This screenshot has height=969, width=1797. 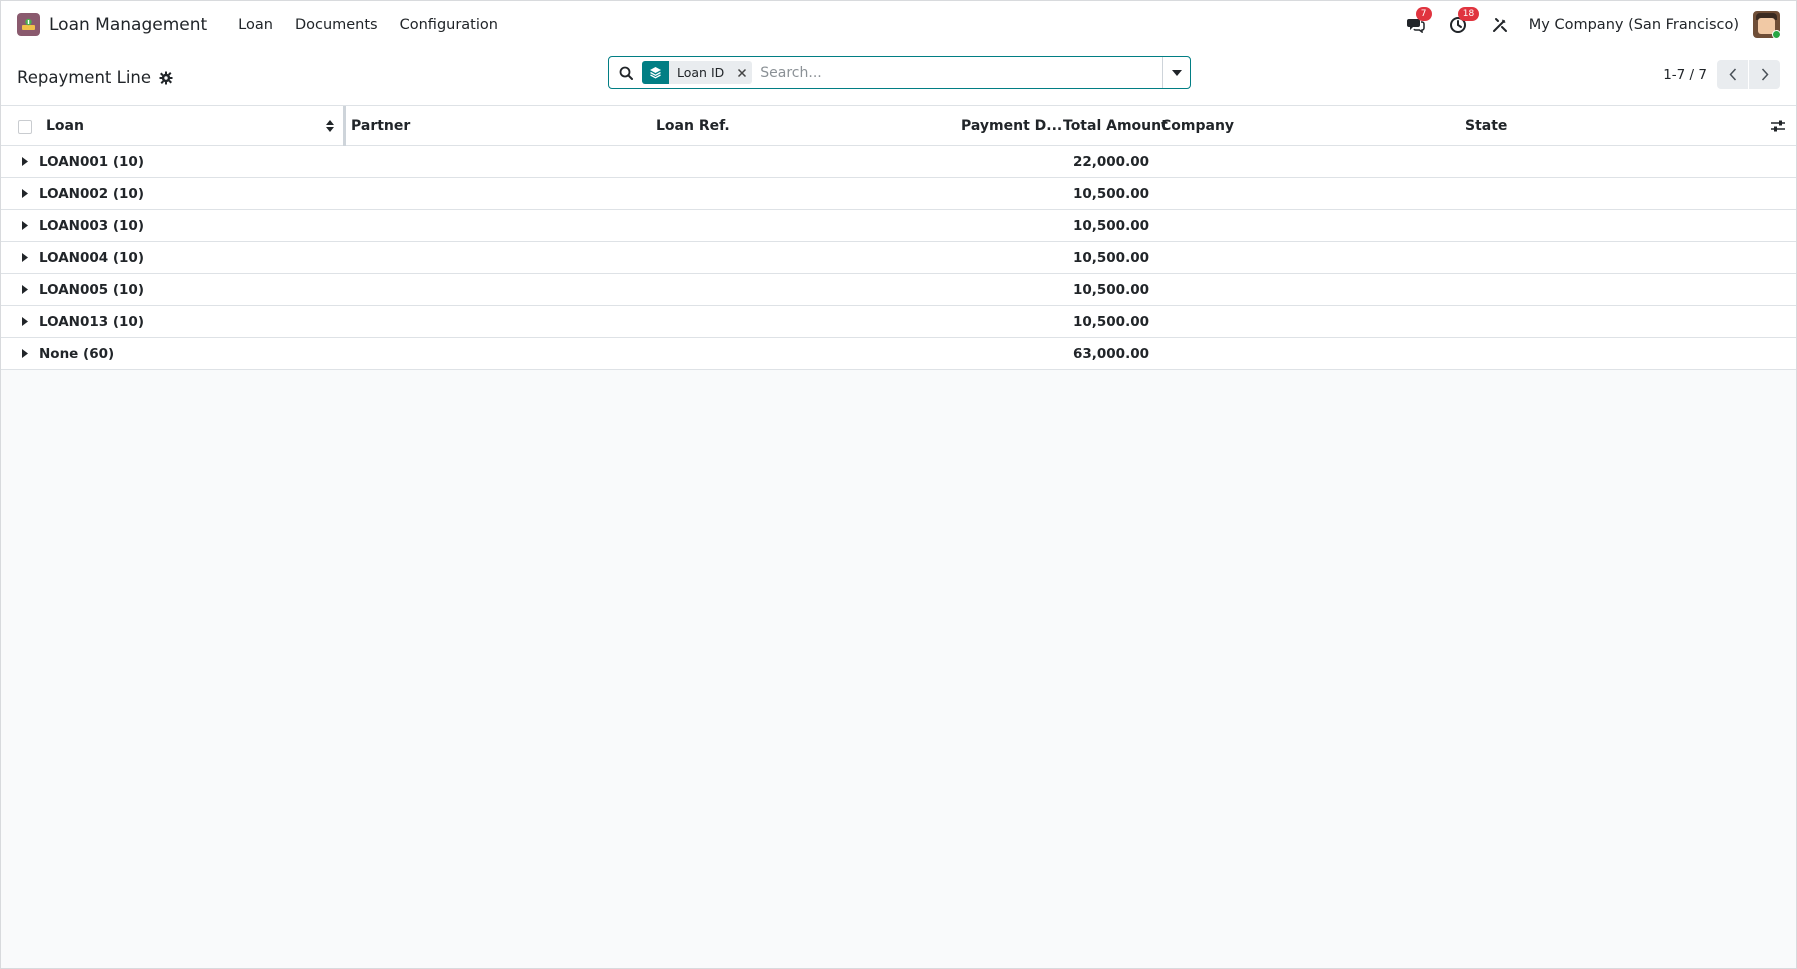 I want to click on search-options-toggle, so click(x=1176, y=72).